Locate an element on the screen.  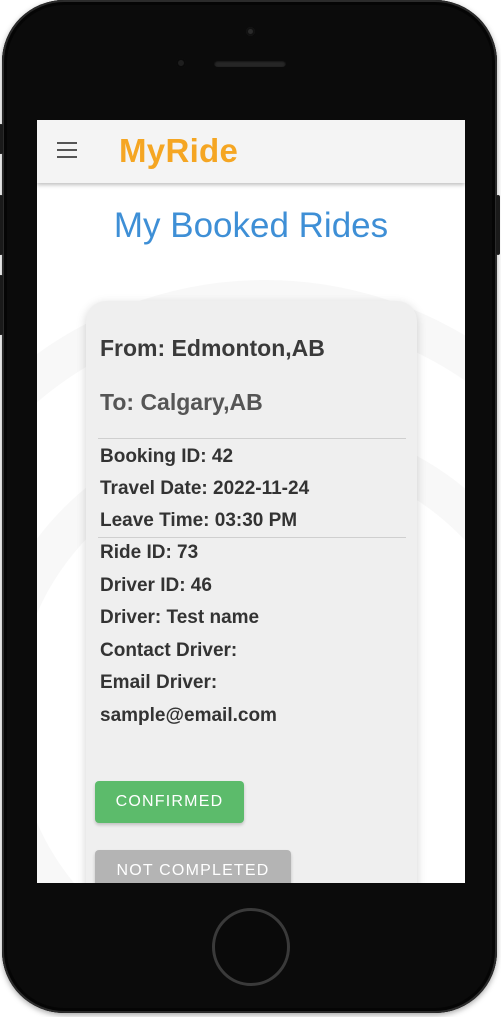
power-button is located at coordinates (498, 225).